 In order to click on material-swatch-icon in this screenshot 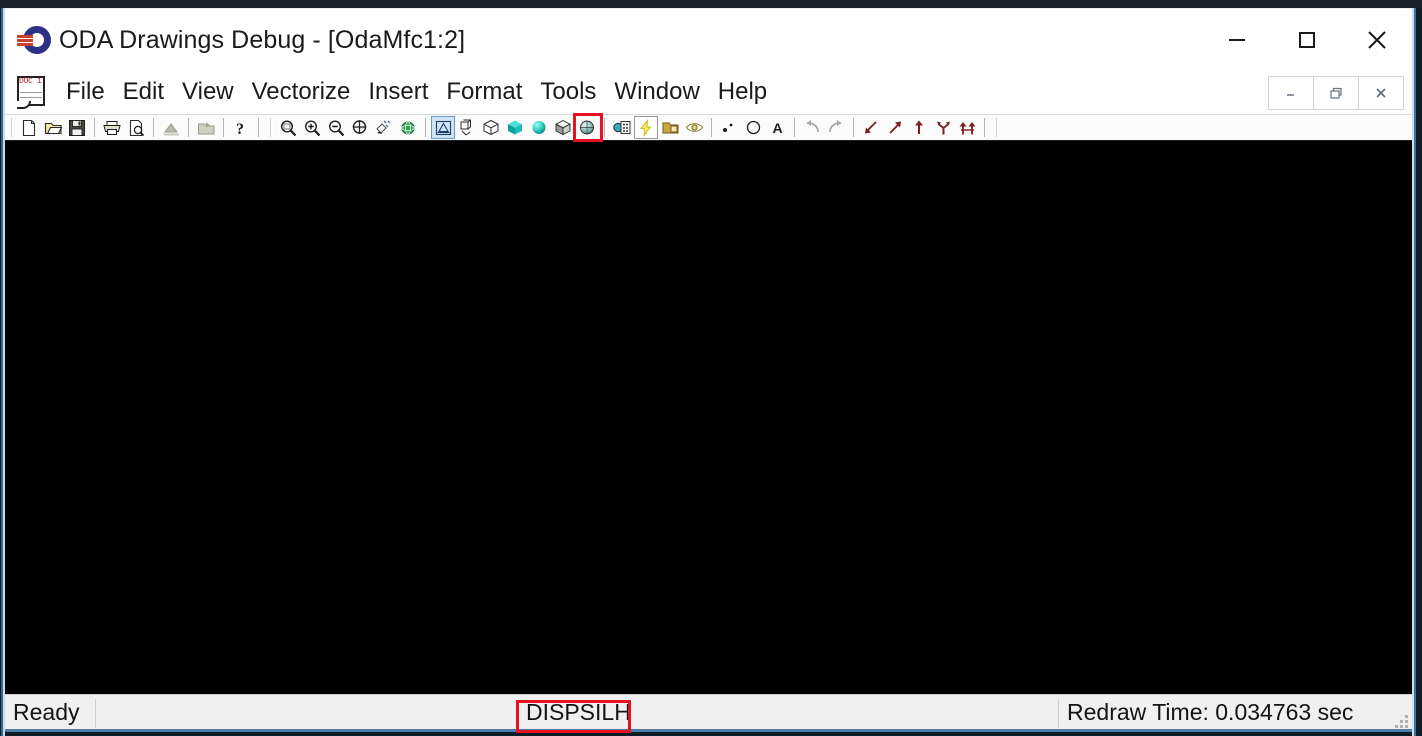, I will do `click(621, 127)`.